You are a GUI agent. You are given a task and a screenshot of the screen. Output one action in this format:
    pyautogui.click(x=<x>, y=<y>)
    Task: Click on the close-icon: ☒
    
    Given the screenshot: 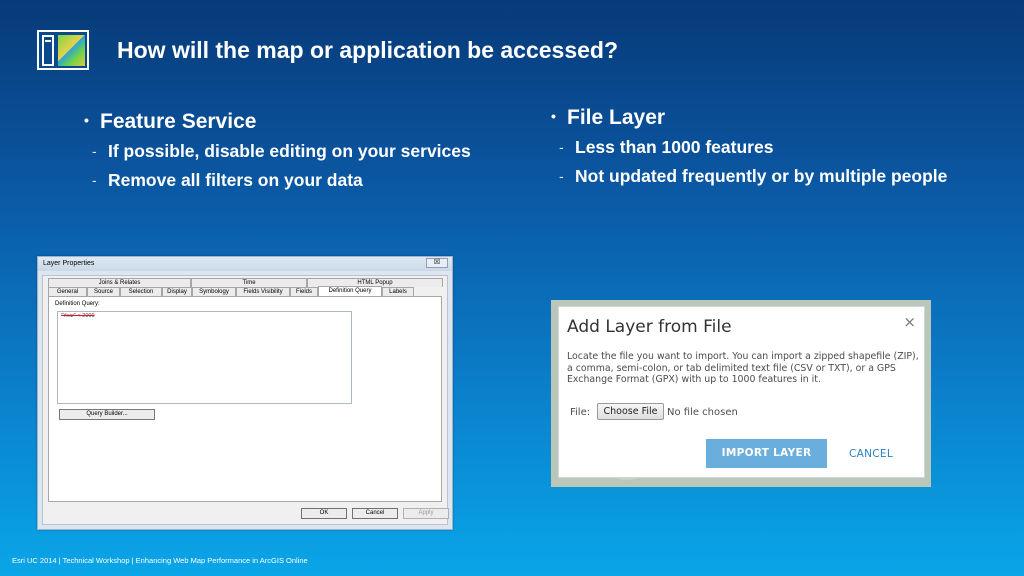 What is the action you would take?
    pyautogui.click(x=437, y=263)
    